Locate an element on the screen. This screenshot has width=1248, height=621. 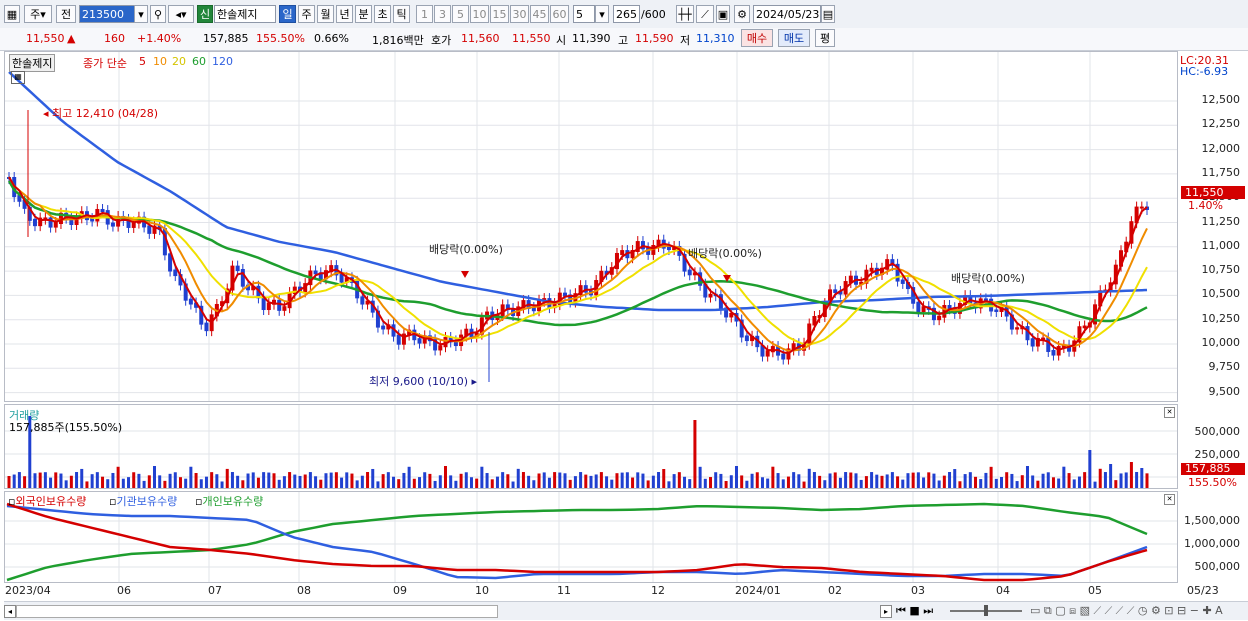
interval-field: 5 is located at coordinates (584, 14).